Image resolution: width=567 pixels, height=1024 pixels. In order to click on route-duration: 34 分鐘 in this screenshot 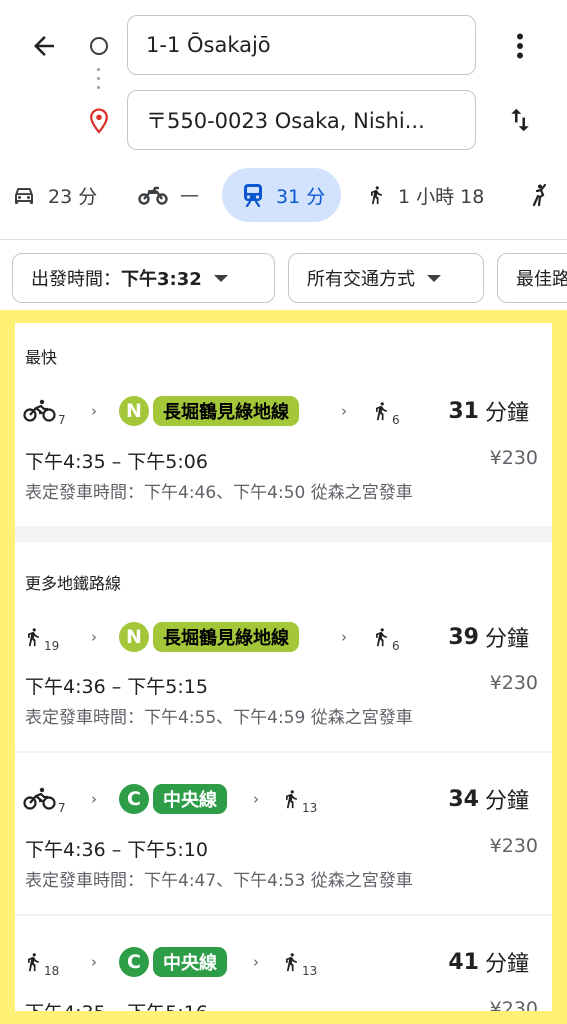, I will do `click(488, 799)`.